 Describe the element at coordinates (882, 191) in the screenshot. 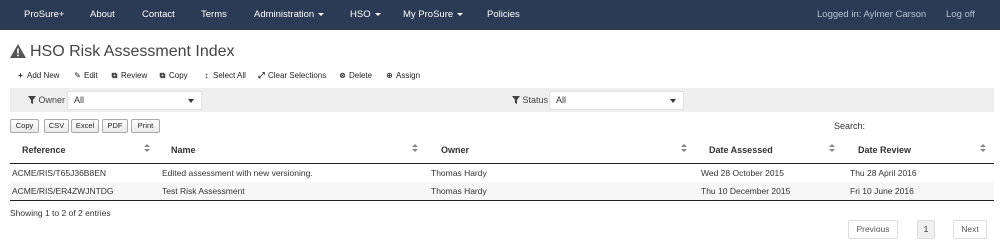

I see `cell-date-review: Fri 10 June 2016` at that location.